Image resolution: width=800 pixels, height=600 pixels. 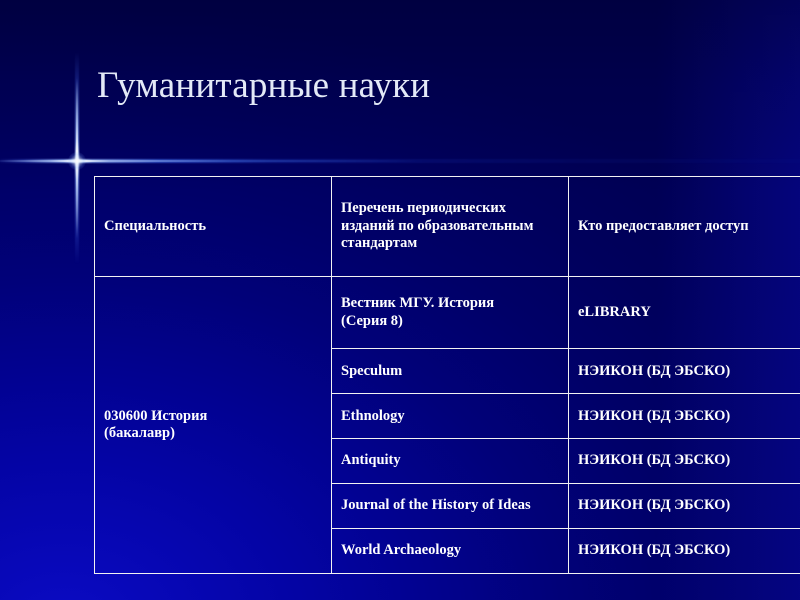 What do you see at coordinates (684, 313) in the screenshot?
I see `provider-name: eLIBRARY` at bounding box center [684, 313].